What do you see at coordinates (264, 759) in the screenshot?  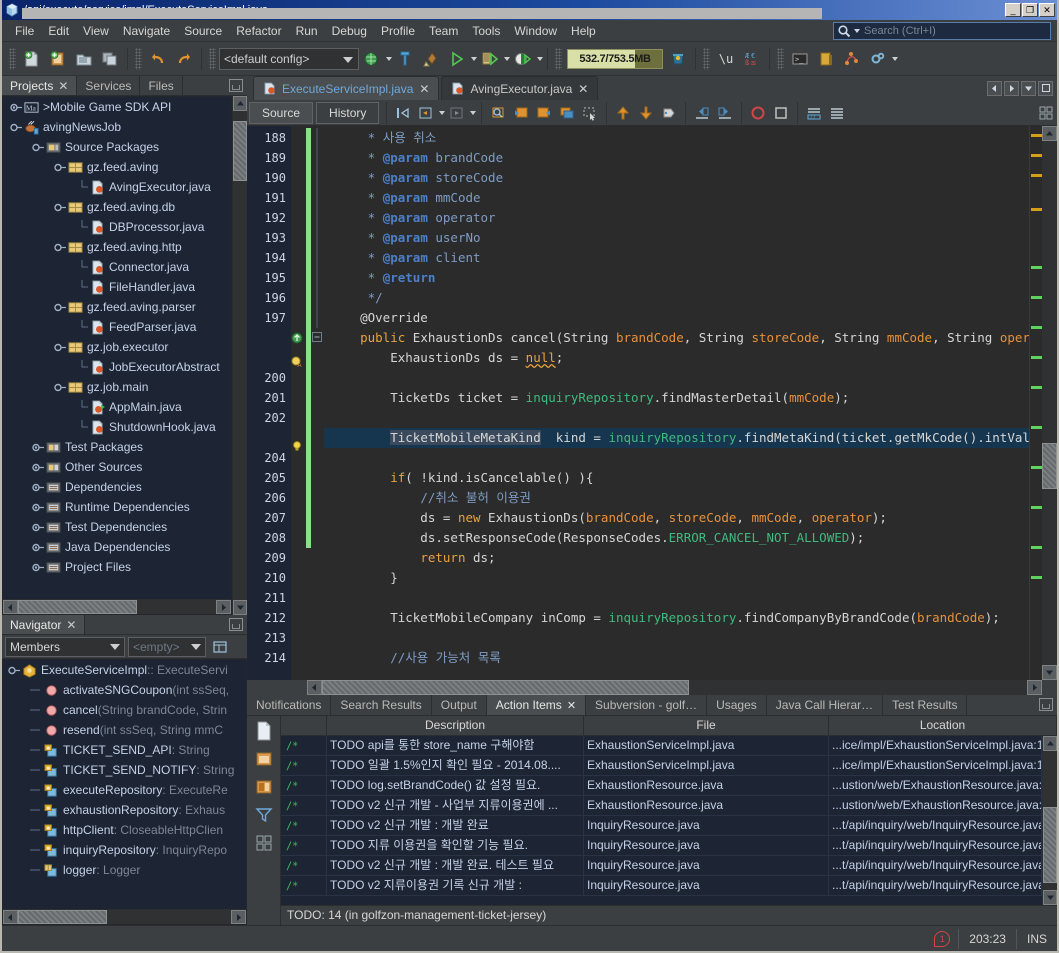 I see `package-scope-button` at bounding box center [264, 759].